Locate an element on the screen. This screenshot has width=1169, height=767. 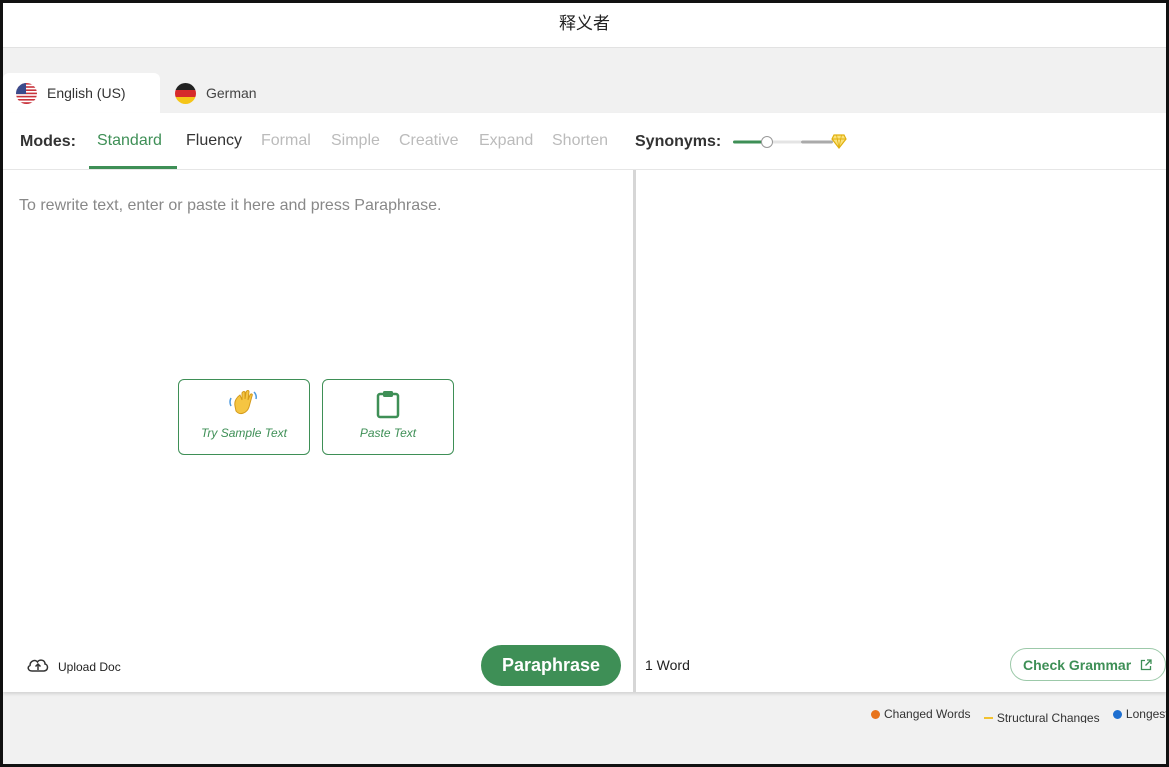
paste-text-button: Paste Text is located at coordinates (388, 417).